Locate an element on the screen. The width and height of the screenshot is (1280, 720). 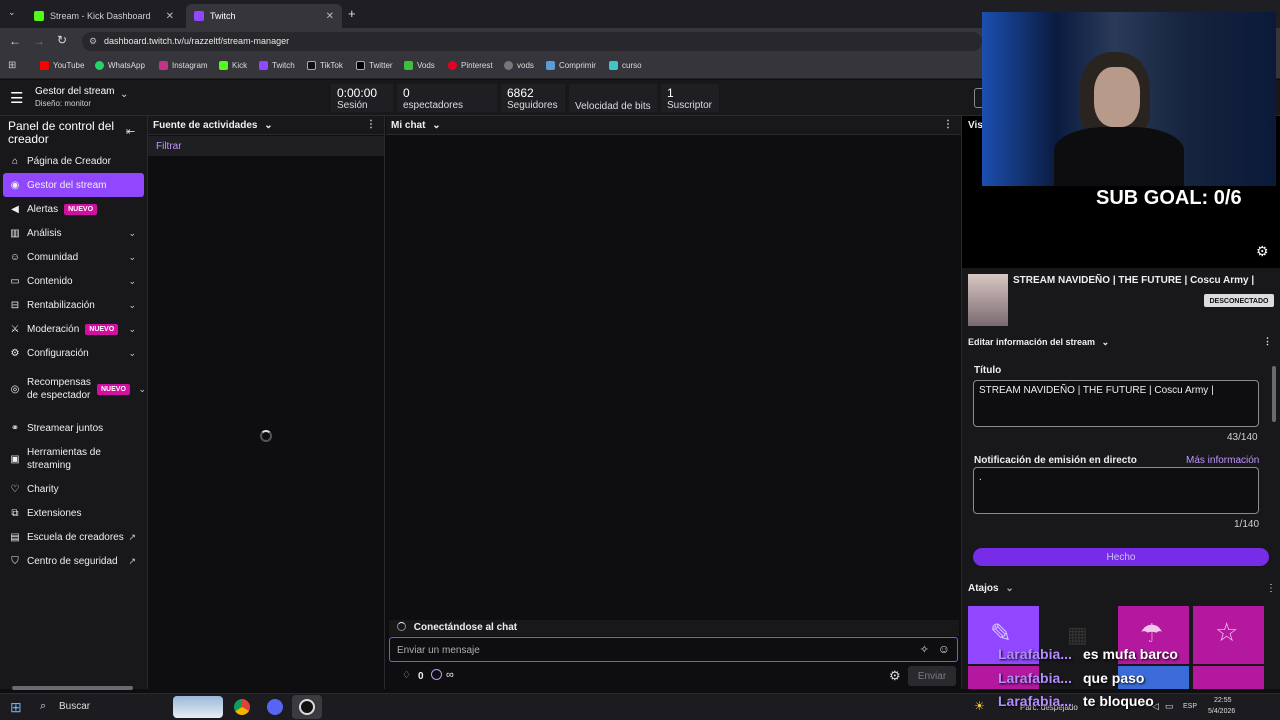
sidebar-item-viewer-rewards: ◎ Recompensas de espectador NUEVO ⌄ is located at coordinates (74, 389).